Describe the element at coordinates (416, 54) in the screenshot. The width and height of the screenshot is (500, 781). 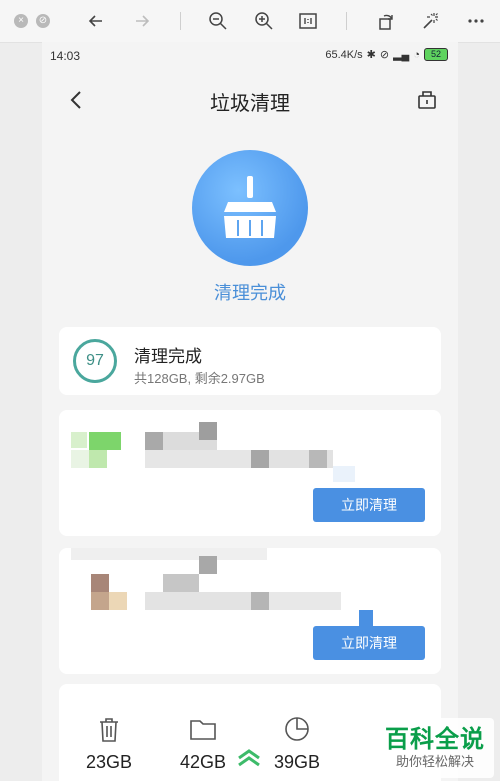
I see `wifi-icon: ◔` at that location.